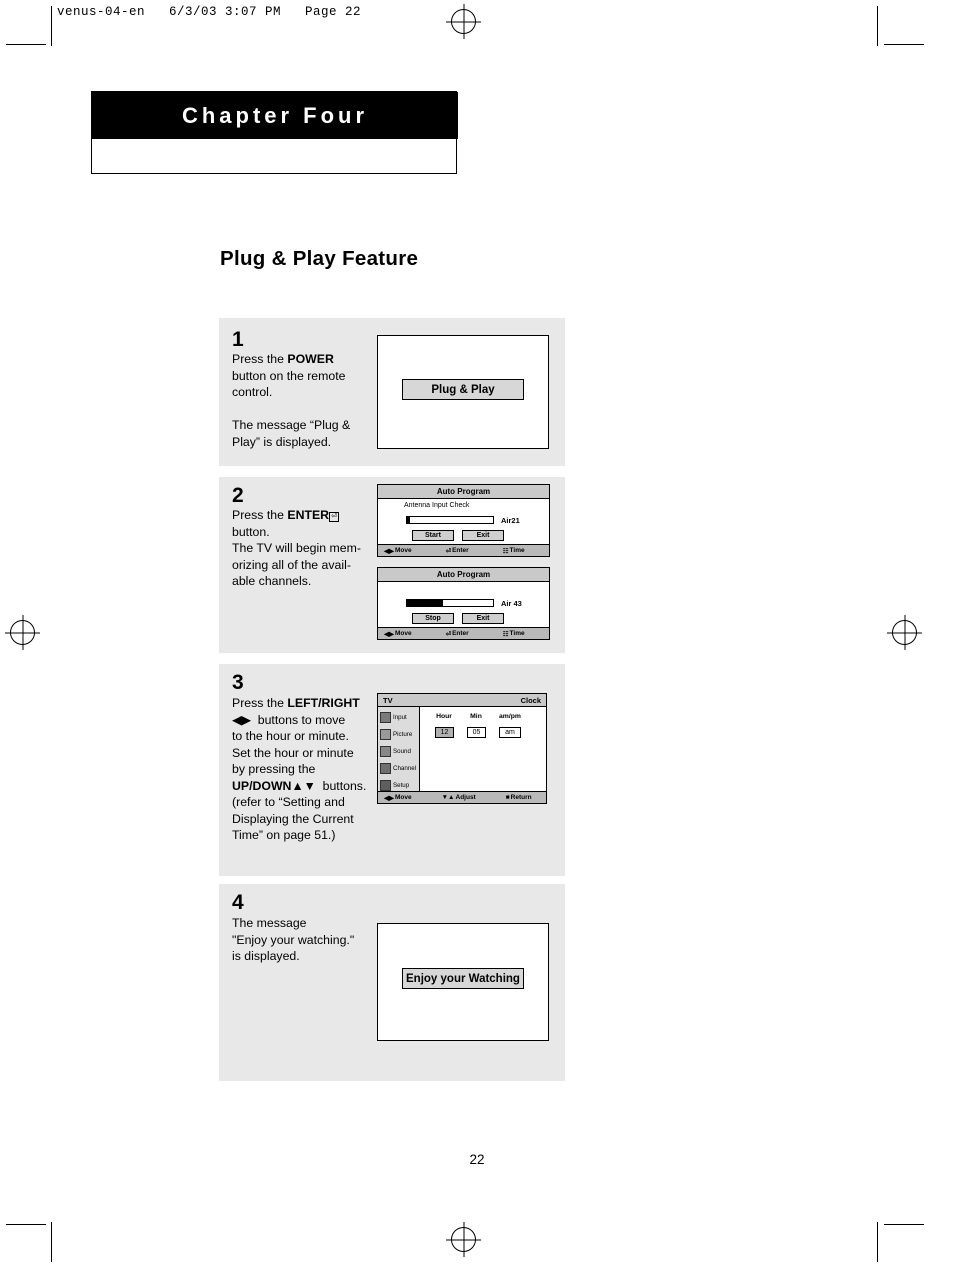  What do you see at coordinates (483, 535) in the screenshot?
I see `exit-button-top: Exit` at bounding box center [483, 535].